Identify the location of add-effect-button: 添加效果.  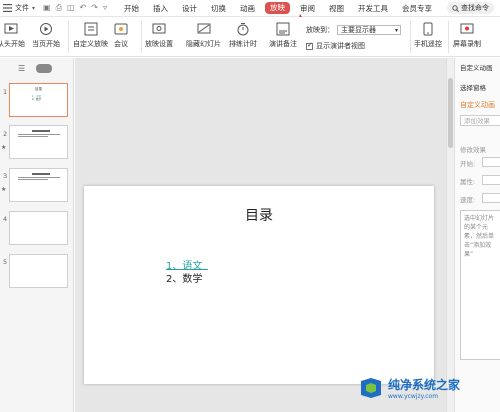
(480, 120).